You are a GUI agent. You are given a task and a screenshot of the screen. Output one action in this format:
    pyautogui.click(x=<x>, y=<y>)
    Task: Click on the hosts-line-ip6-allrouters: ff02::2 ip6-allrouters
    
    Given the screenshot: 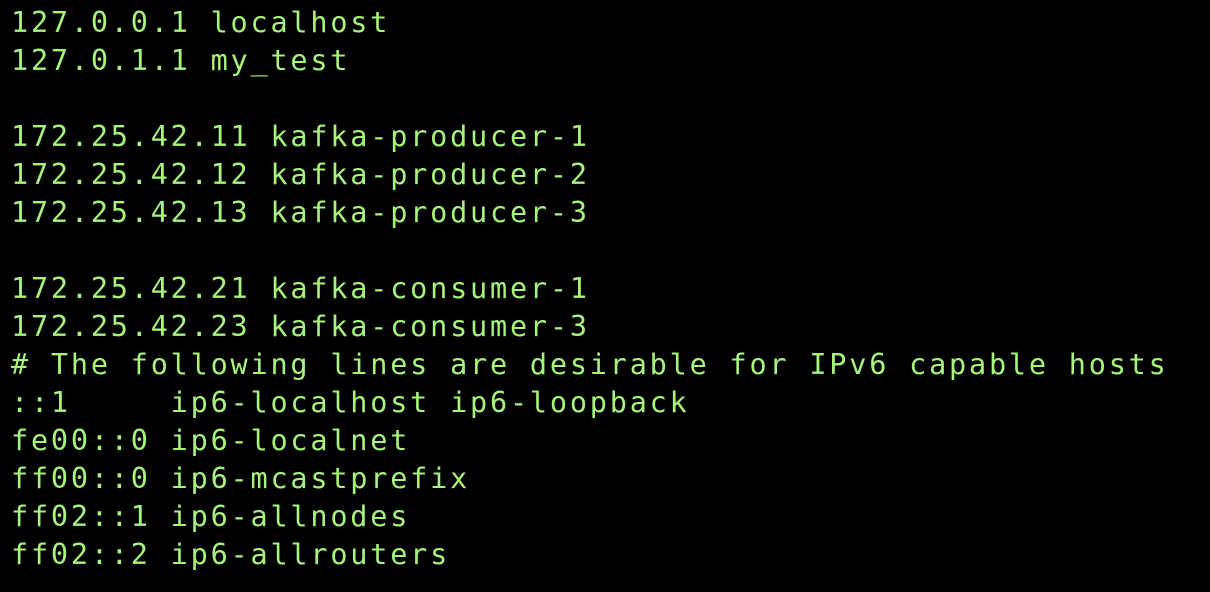 What is the action you would take?
    pyautogui.click(x=231, y=554)
    